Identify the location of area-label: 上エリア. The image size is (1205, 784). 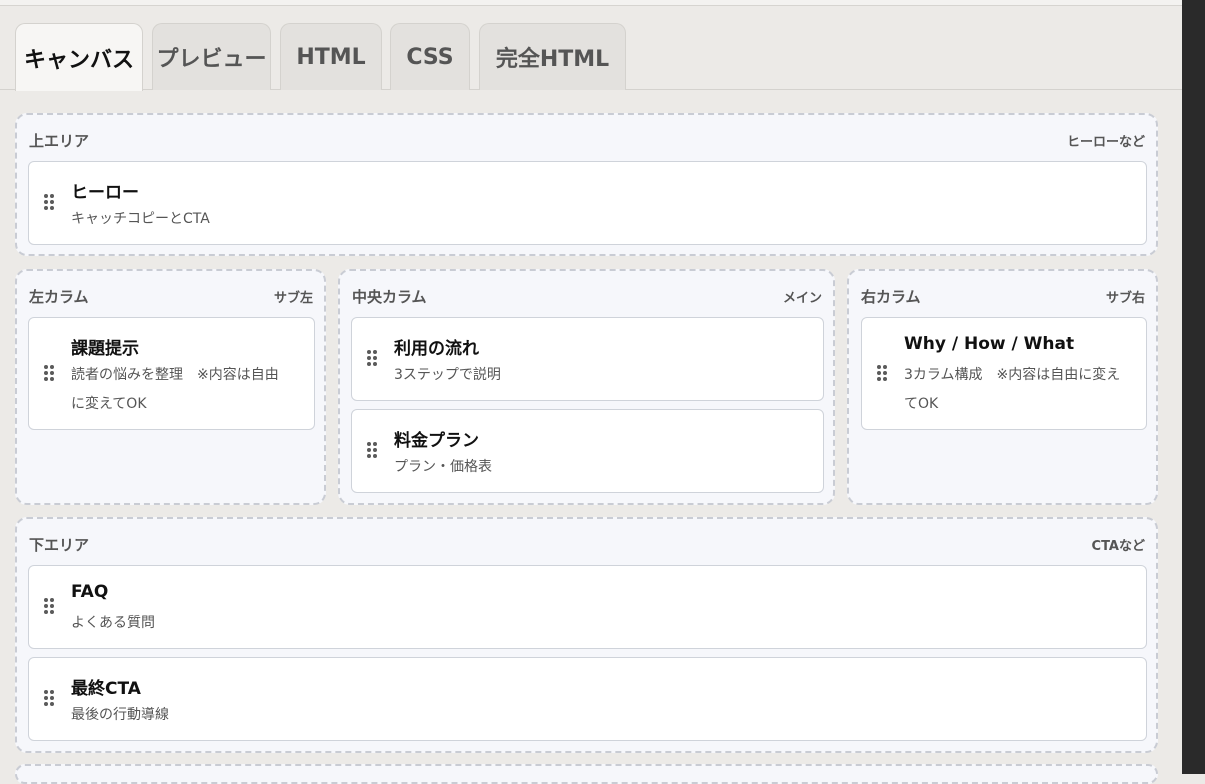
(59, 141).